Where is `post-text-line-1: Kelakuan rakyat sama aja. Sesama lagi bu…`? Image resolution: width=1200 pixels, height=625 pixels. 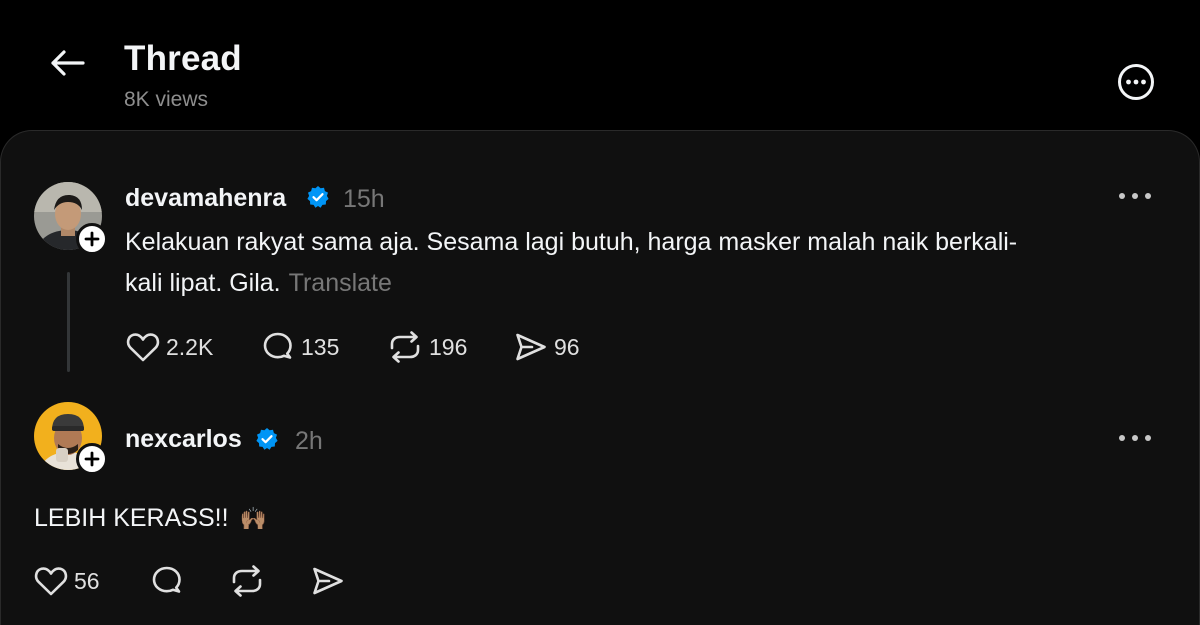 post-text-line-1: Kelakuan rakyat sama aja. Sesama lagi bu… is located at coordinates (571, 242).